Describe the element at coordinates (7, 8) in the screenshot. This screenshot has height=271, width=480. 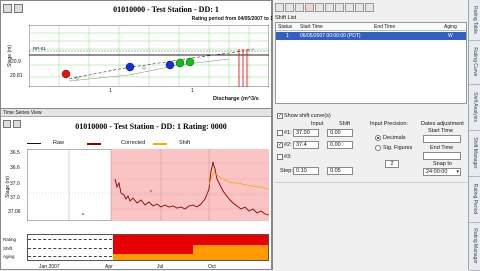
I see `zoom-icon` at that location.